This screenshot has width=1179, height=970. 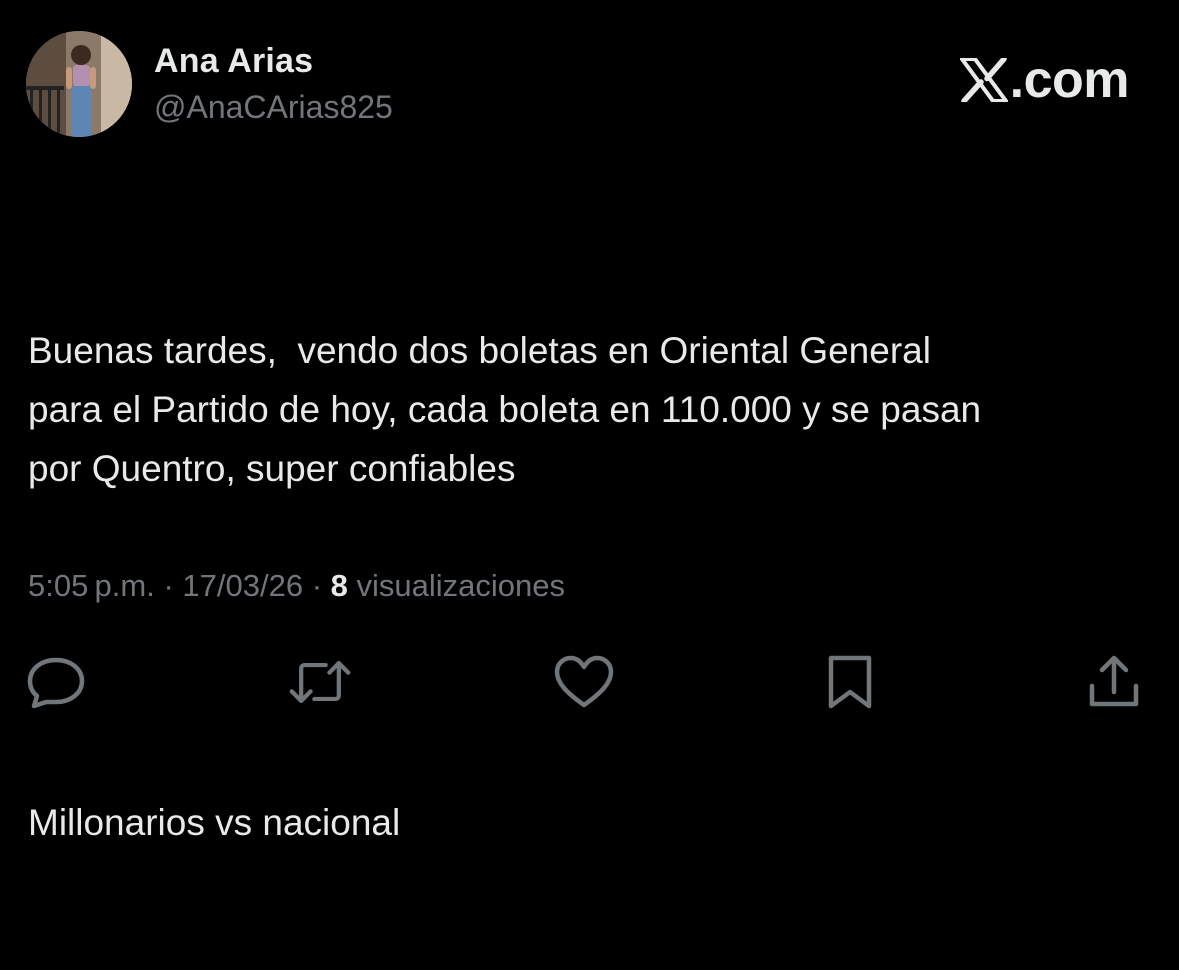 I want to click on tweet-date: 17/03/26, so click(x=242, y=585).